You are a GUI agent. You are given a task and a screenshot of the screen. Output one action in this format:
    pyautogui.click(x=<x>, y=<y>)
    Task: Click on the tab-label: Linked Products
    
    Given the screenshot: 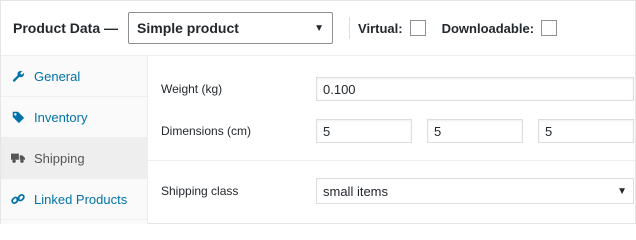 What is the action you would take?
    pyautogui.click(x=81, y=199)
    